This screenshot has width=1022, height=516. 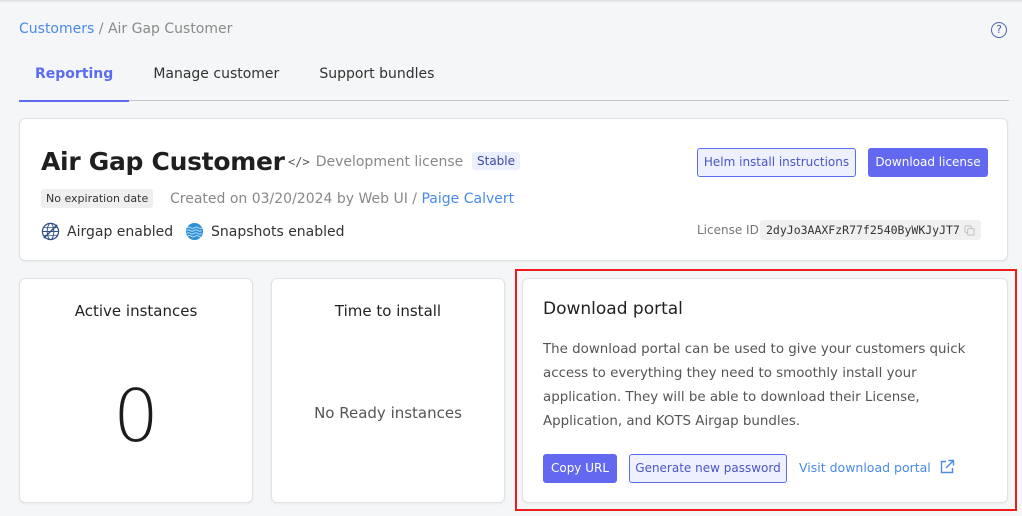 I want to click on license-id-field: 2dyJo3AAXFzR77f2540ByWKJyJT7, so click(x=870, y=230).